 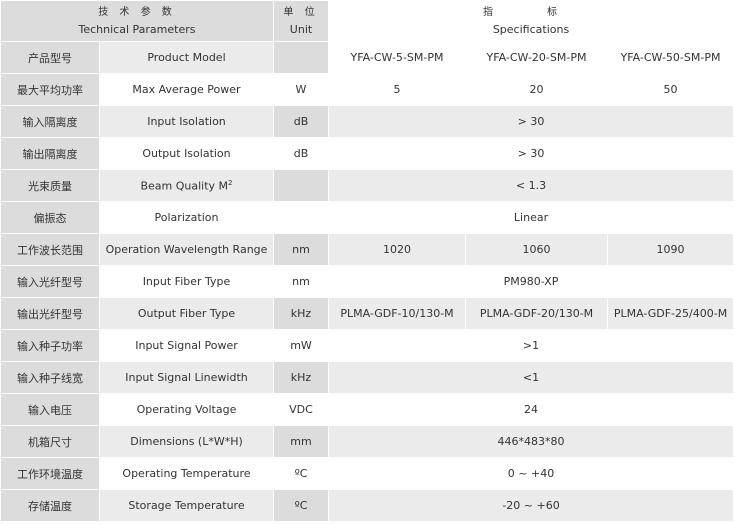 What do you see at coordinates (531, 185) in the screenshot?
I see `value-cell: < 1.3` at bounding box center [531, 185].